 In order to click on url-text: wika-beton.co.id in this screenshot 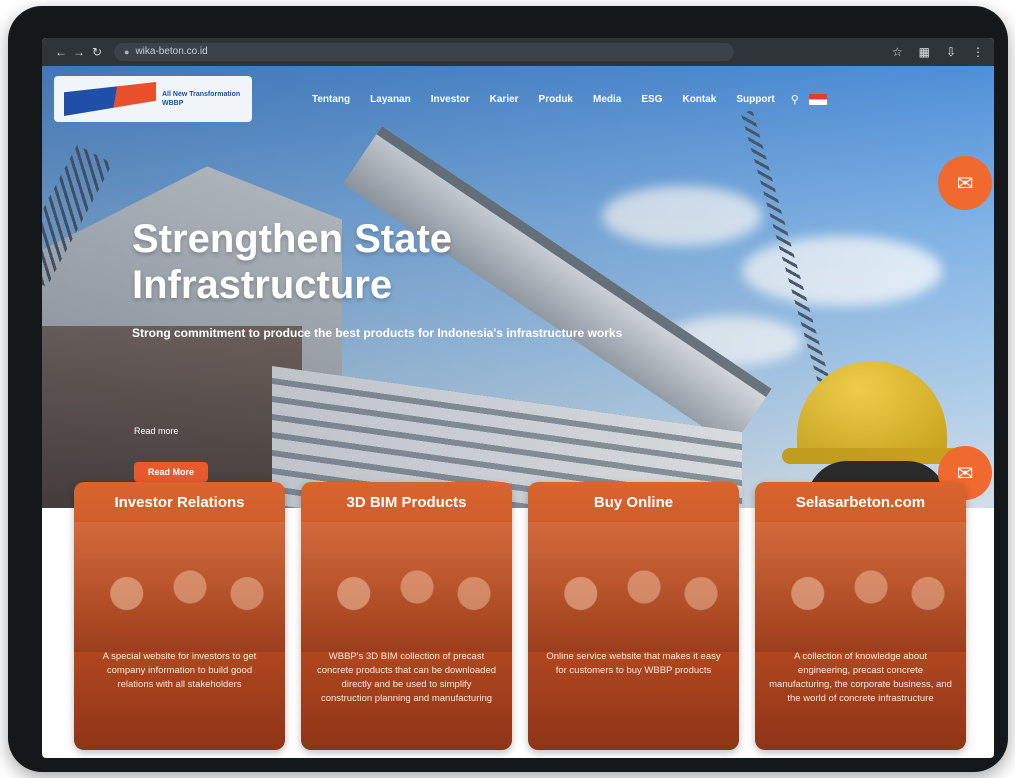, I will do `click(171, 51)`.